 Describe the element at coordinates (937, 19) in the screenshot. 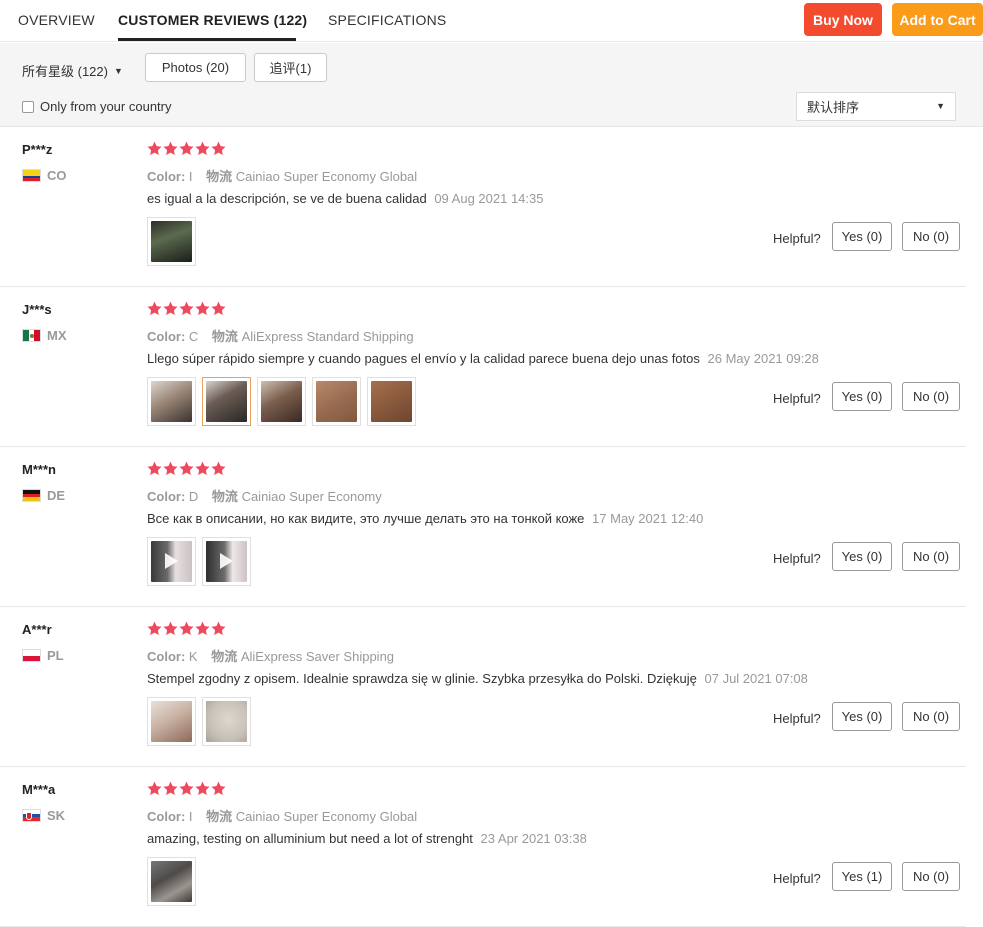

I see `add-to-cart-button: Add to Cart` at that location.